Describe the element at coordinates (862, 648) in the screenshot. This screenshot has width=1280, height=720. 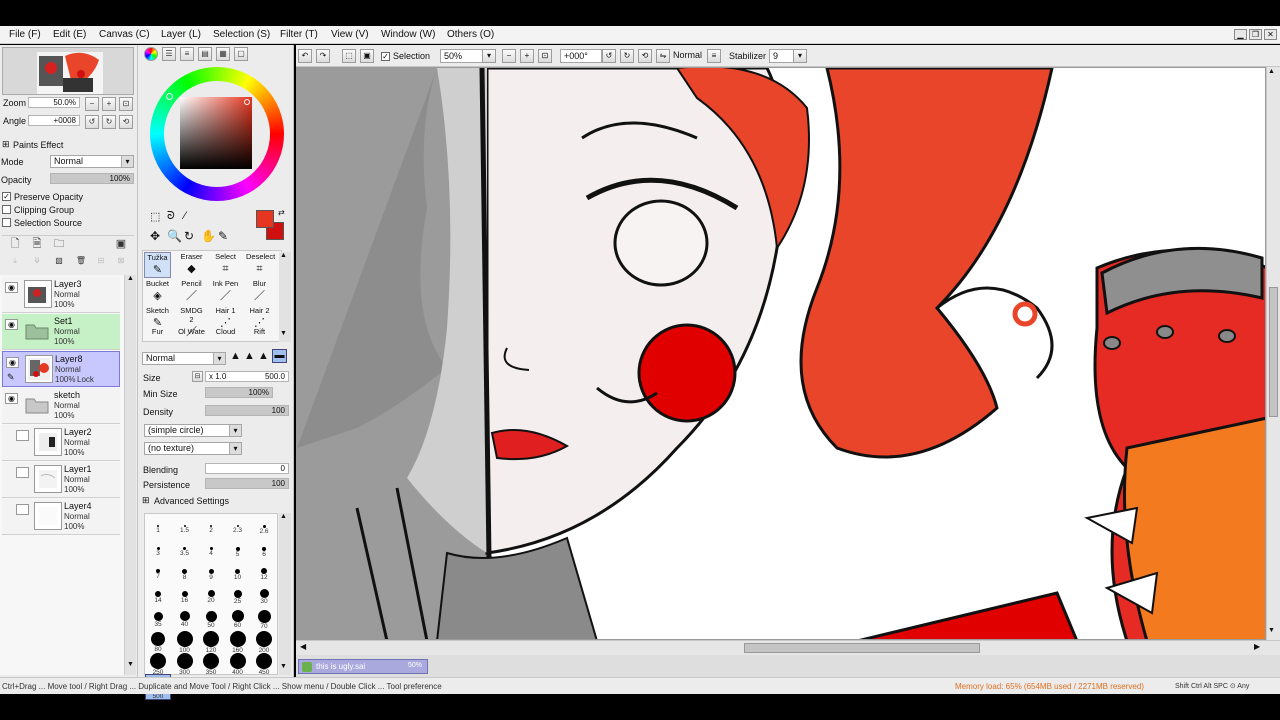
I see `horizontal-scroll-thumb` at that location.